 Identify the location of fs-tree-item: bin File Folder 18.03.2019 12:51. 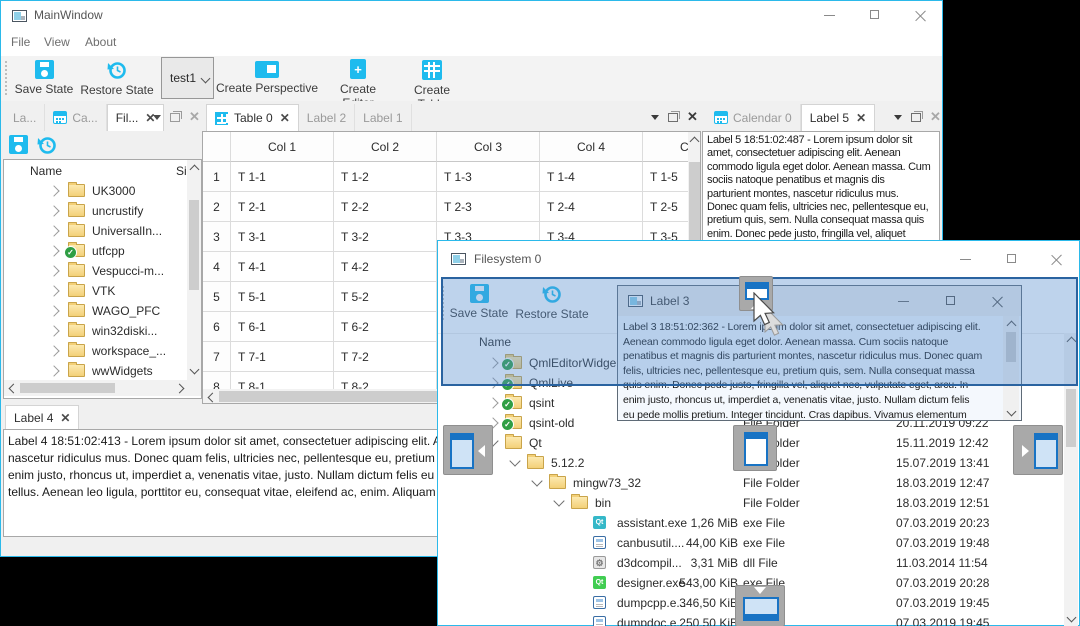
(751, 503).